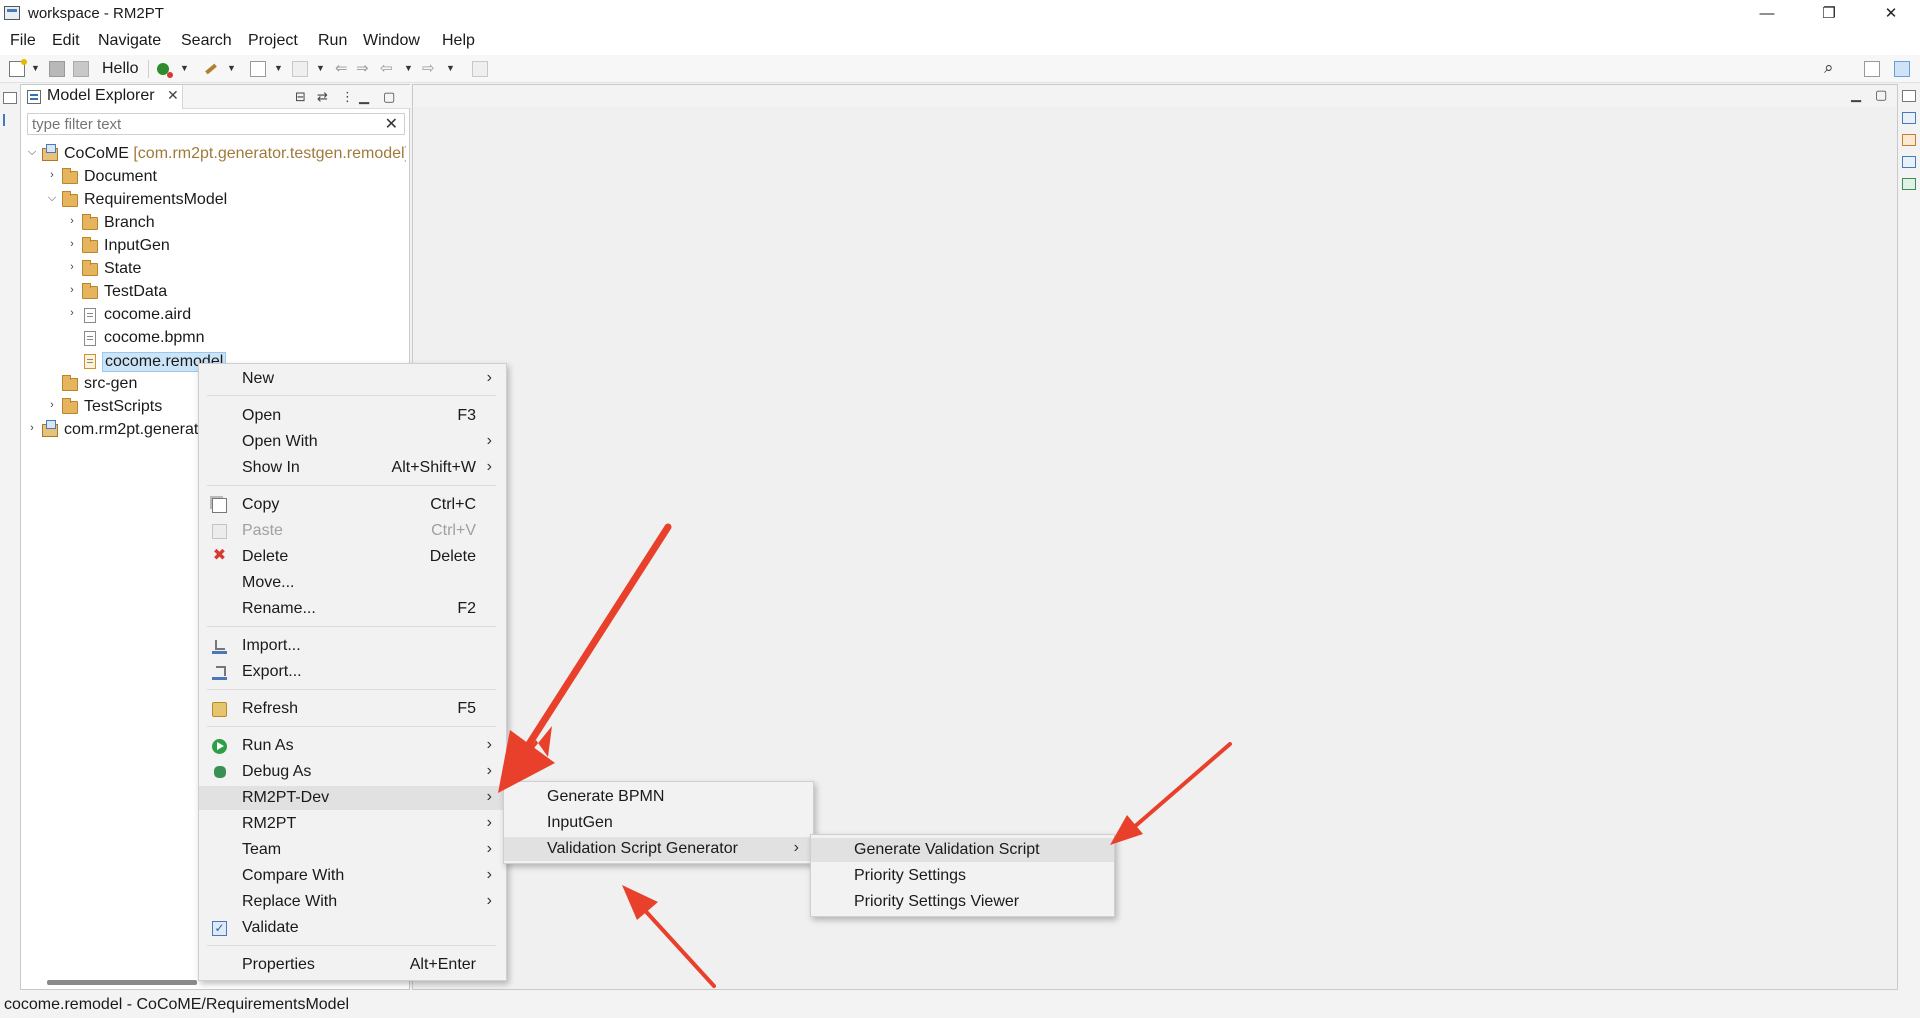 The height and width of the screenshot is (1018, 1920). Describe the element at coordinates (273, 41) in the screenshot. I see `menu-project: Project` at that location.